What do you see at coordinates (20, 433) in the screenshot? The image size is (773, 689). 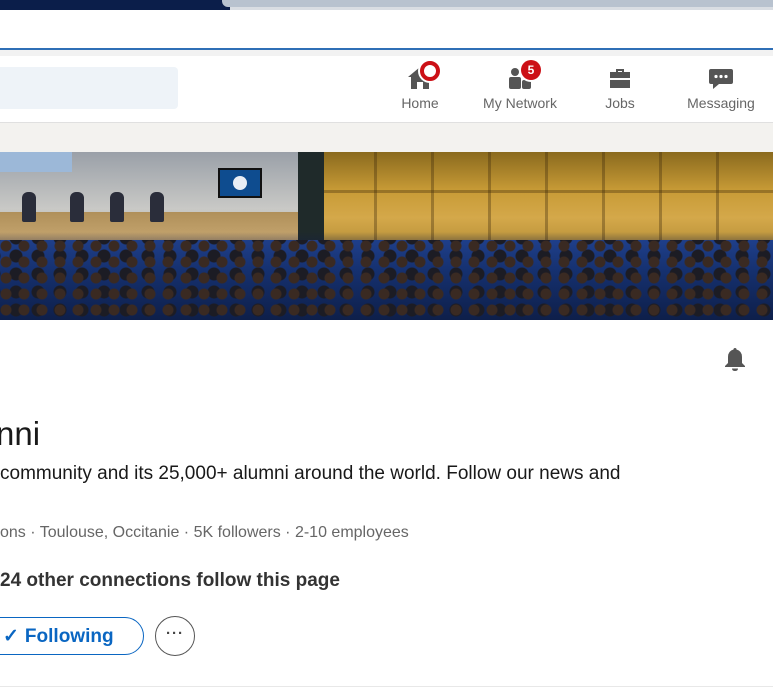 I see `page-title: nni` at bounding box center [20, 433].